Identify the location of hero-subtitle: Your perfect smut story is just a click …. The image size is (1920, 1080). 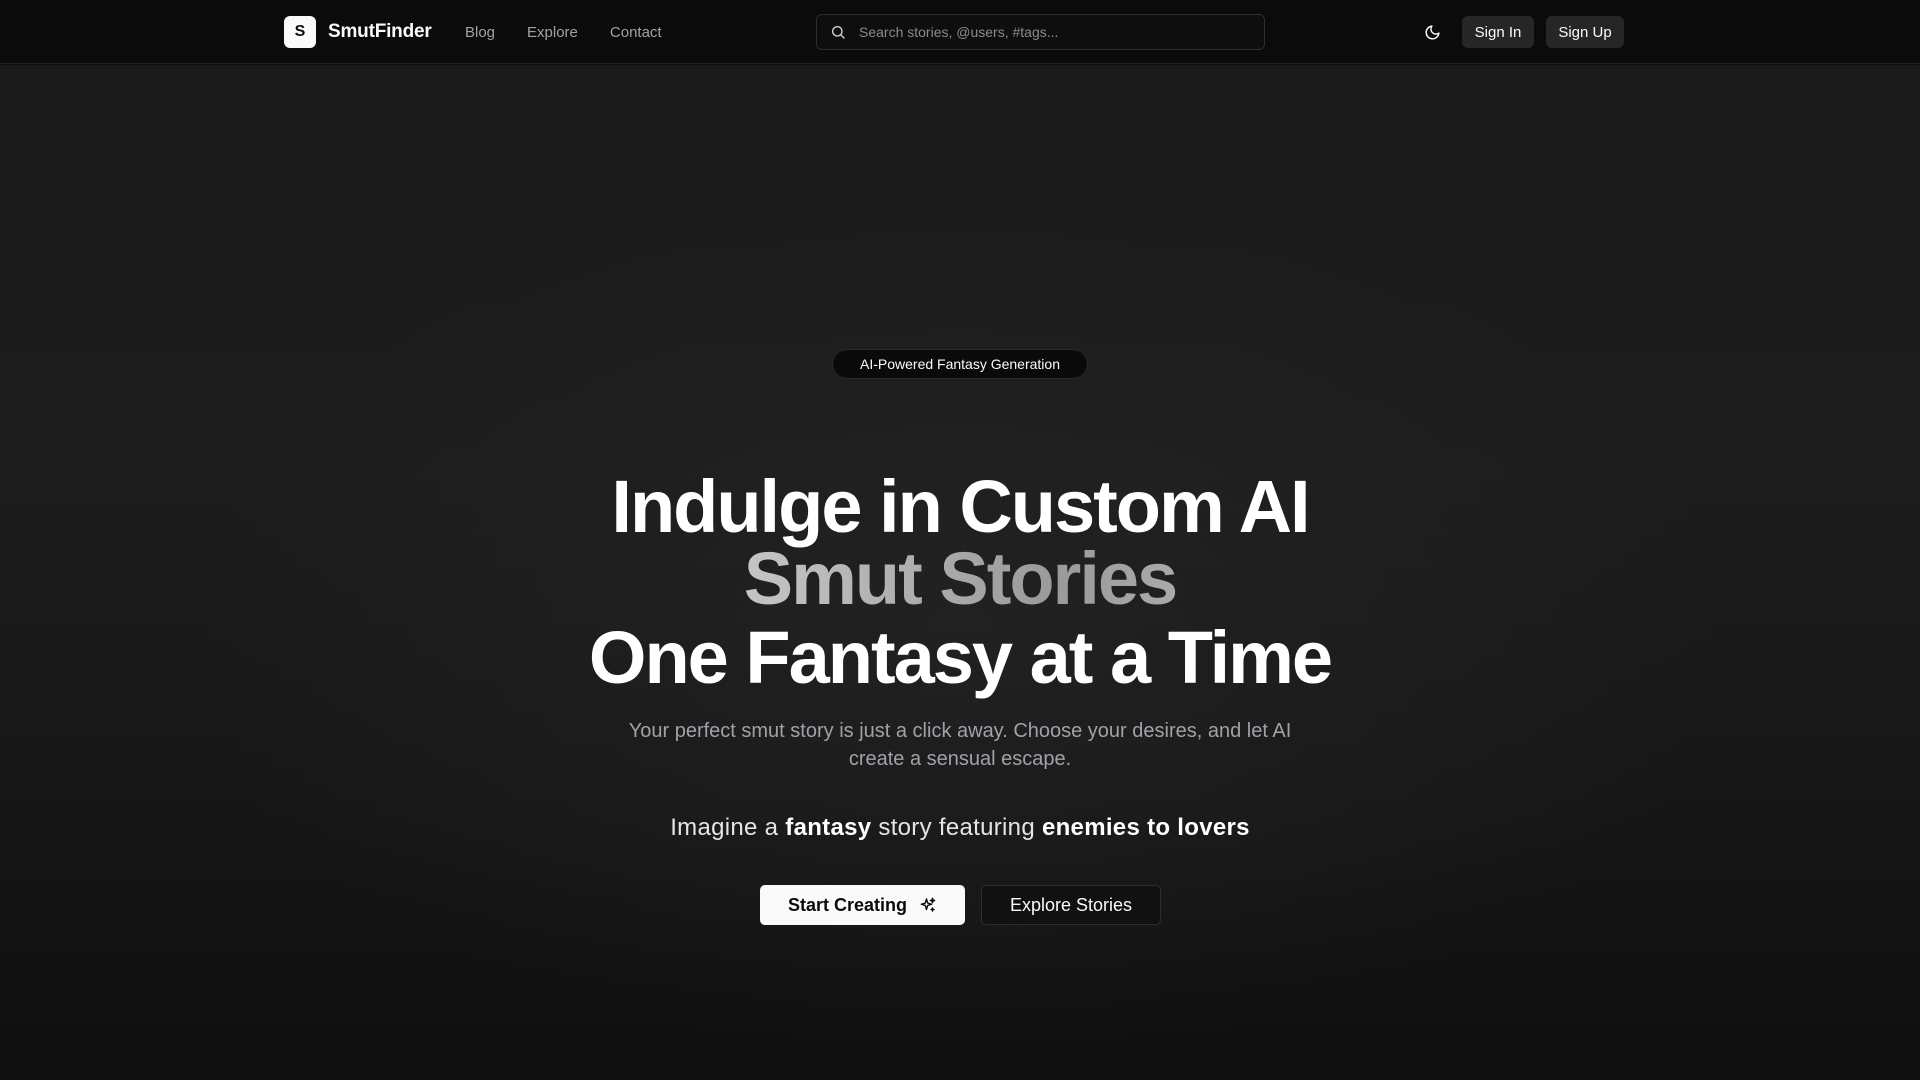
(960, 745).